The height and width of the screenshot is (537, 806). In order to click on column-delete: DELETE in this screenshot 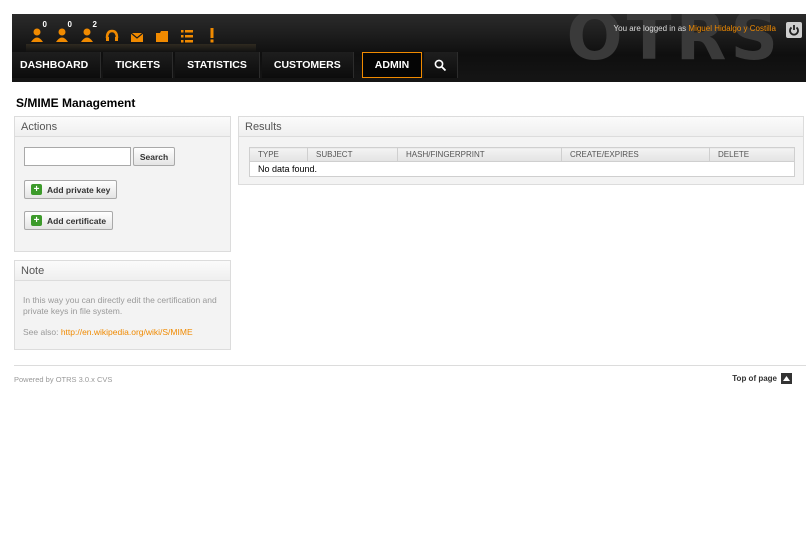, I will do `click(752, 154)`.